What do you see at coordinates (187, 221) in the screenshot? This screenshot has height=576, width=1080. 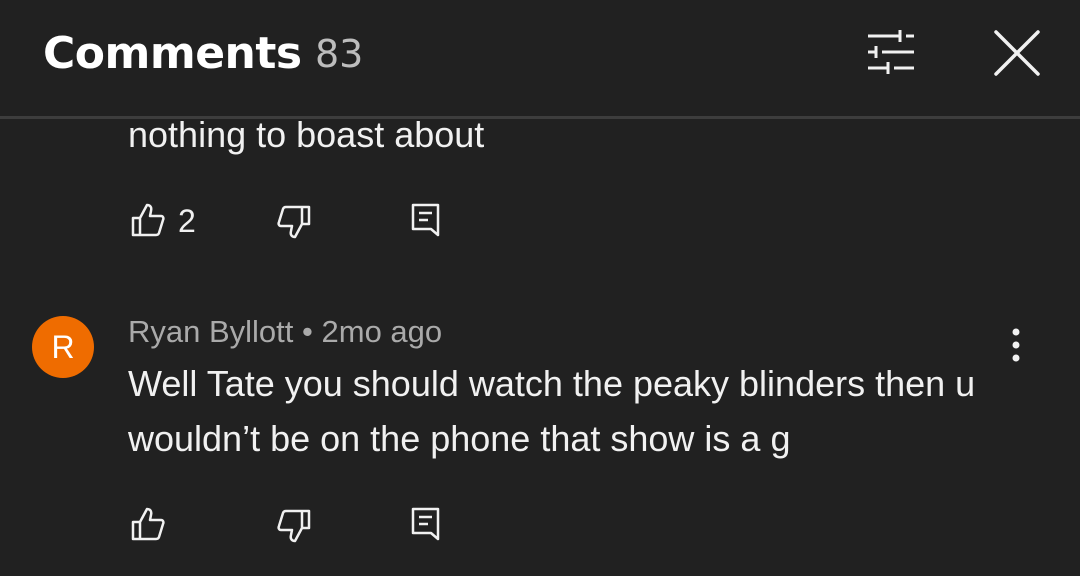 I see `like-count: 2` at bounding box center [187, 221].